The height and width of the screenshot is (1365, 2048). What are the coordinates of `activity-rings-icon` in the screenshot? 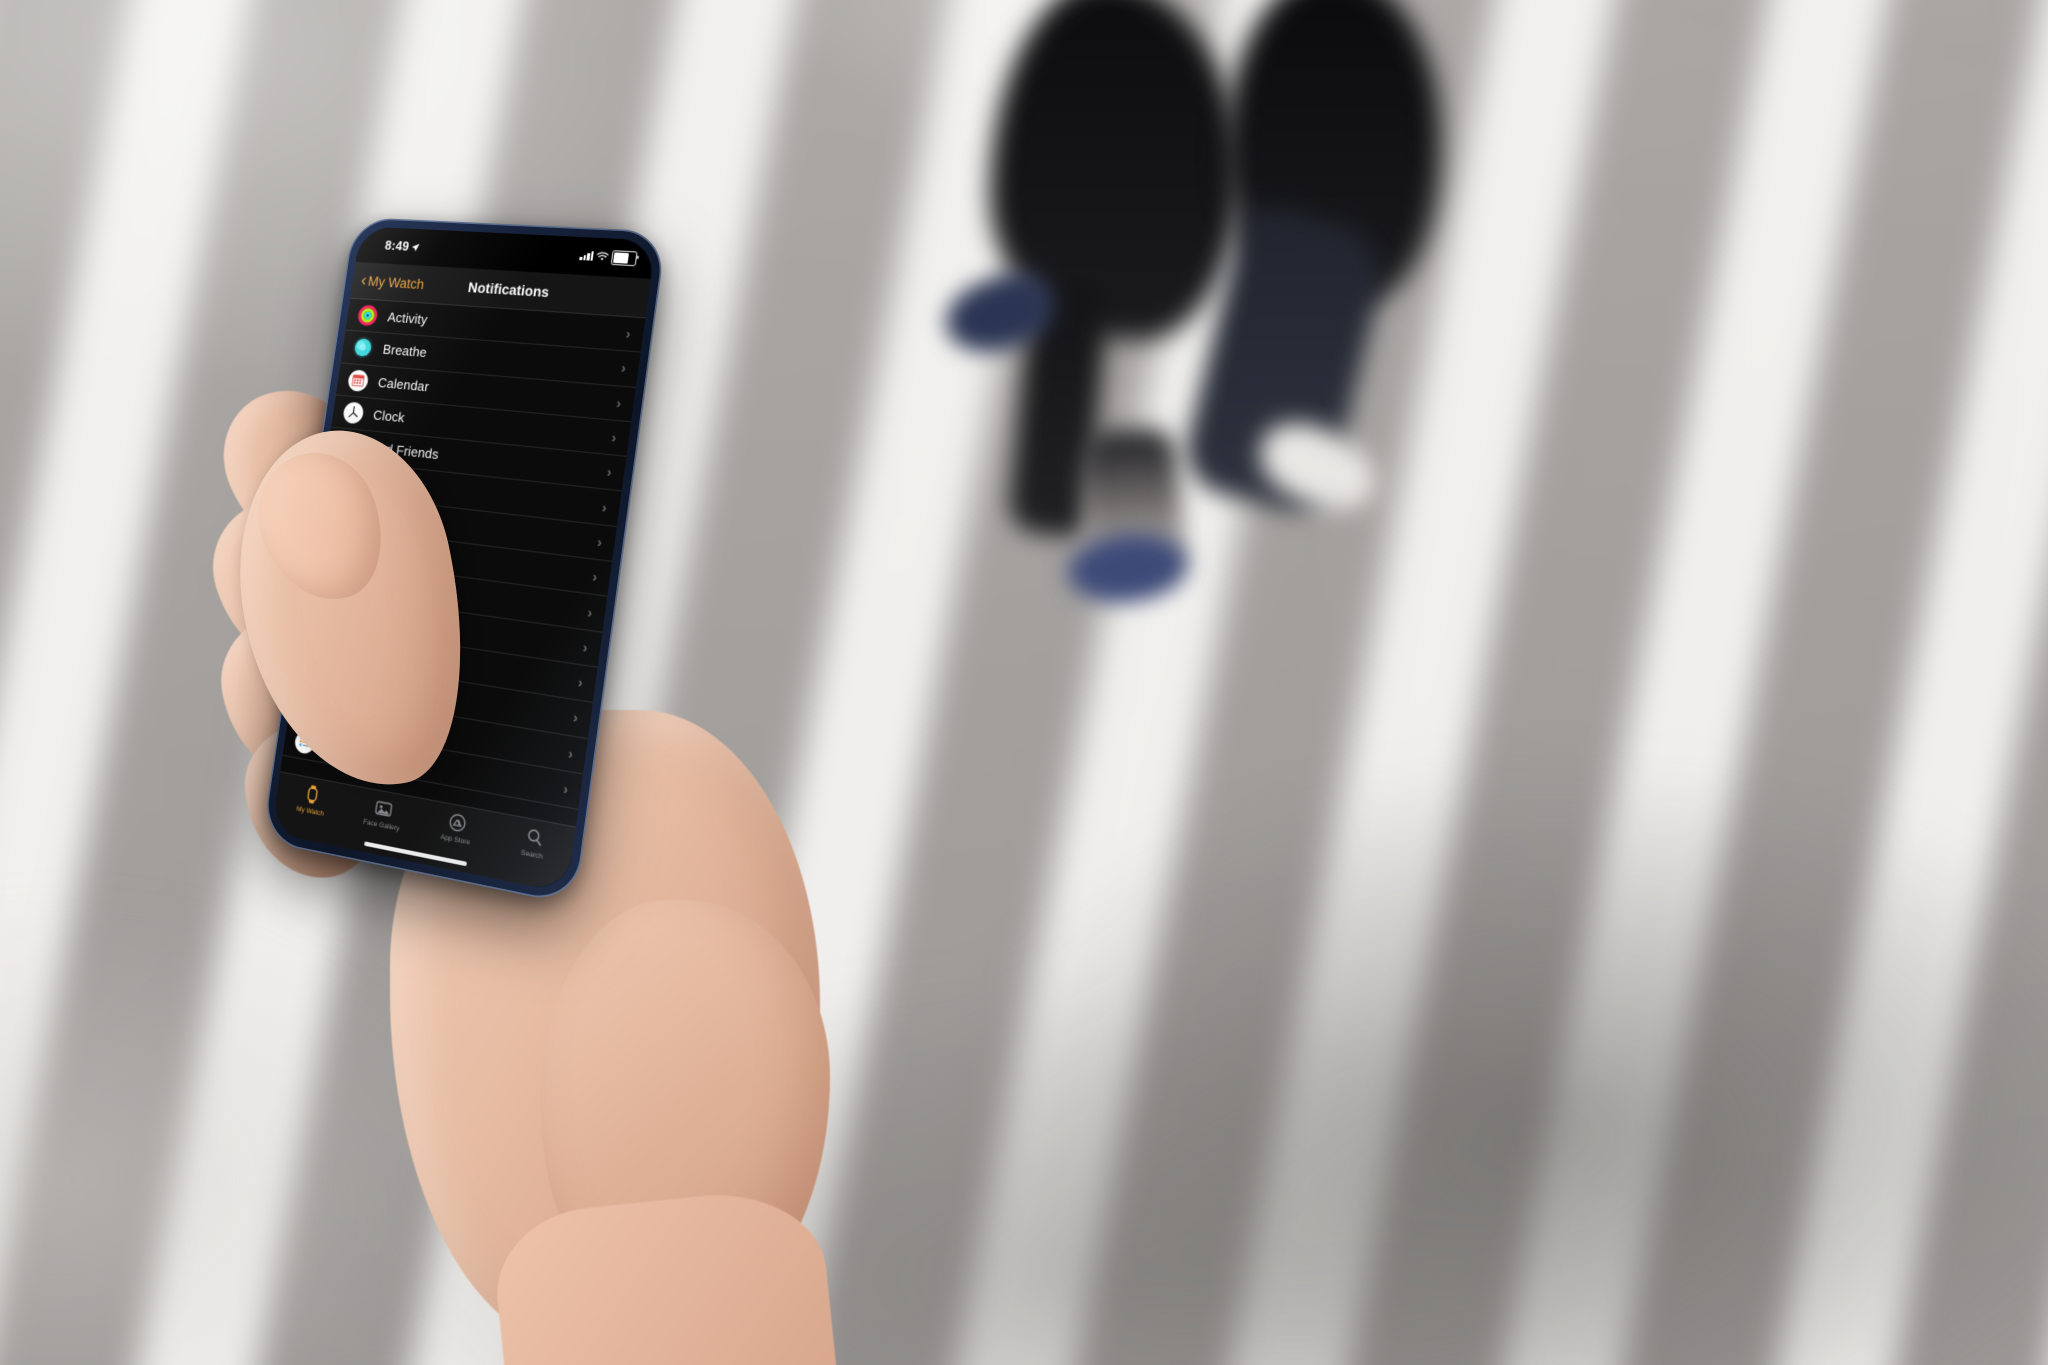 It's located at (367, 315).